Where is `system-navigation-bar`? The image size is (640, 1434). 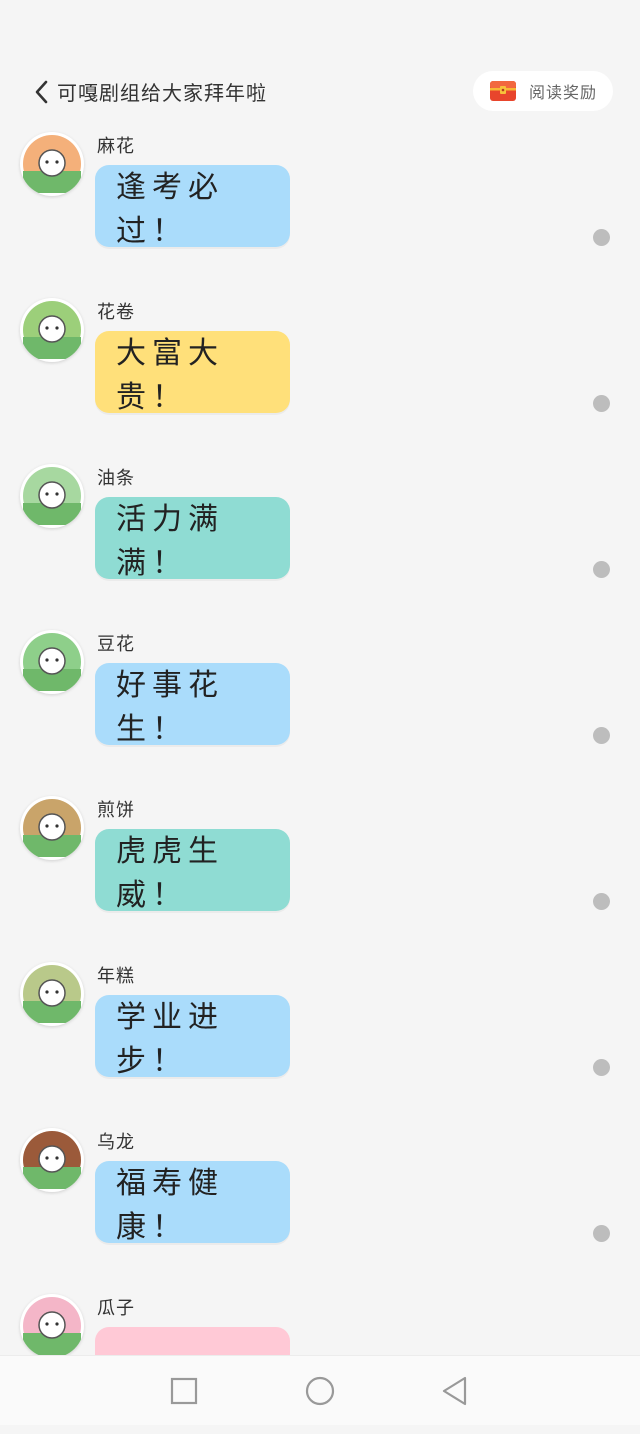 system-navigation-bar is located at coordinates (320, 1390).